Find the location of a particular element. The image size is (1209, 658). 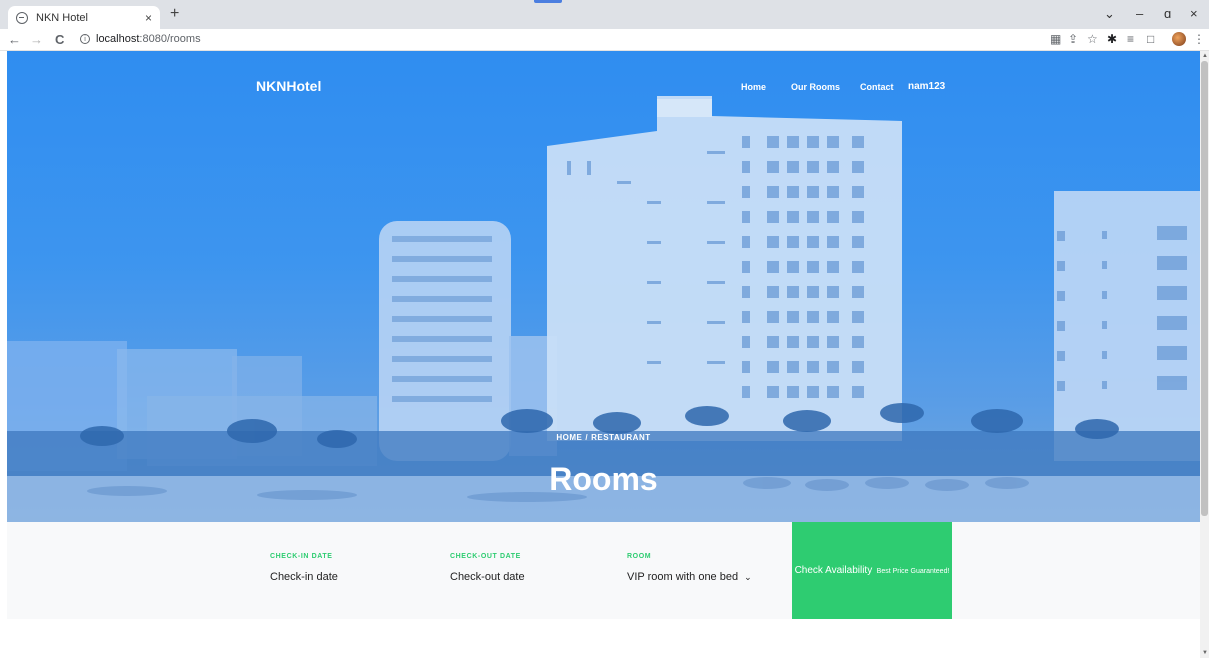

forward-button: → is located at coordinates (36, 39).